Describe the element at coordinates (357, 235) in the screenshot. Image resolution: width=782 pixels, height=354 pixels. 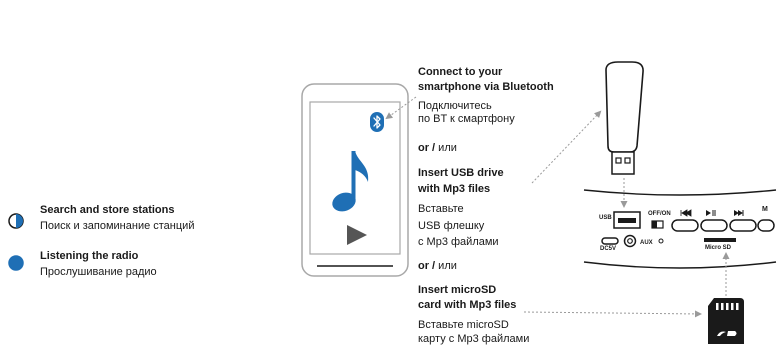
I see `play-icon` at that location.